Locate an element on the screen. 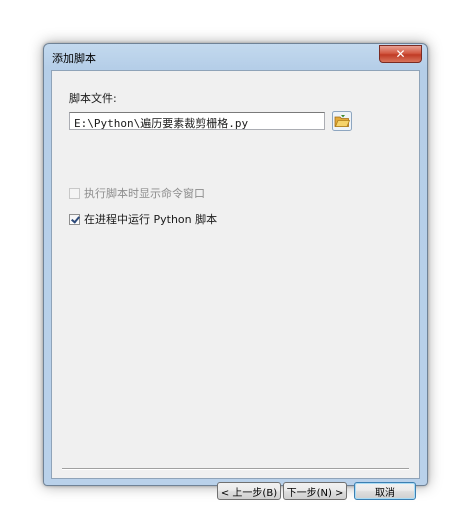 The height and width of the screenshot is (532, 474). show-cmd-window-label: 执行脚本时显示命令窗口 is located at coordinates (144, 193).